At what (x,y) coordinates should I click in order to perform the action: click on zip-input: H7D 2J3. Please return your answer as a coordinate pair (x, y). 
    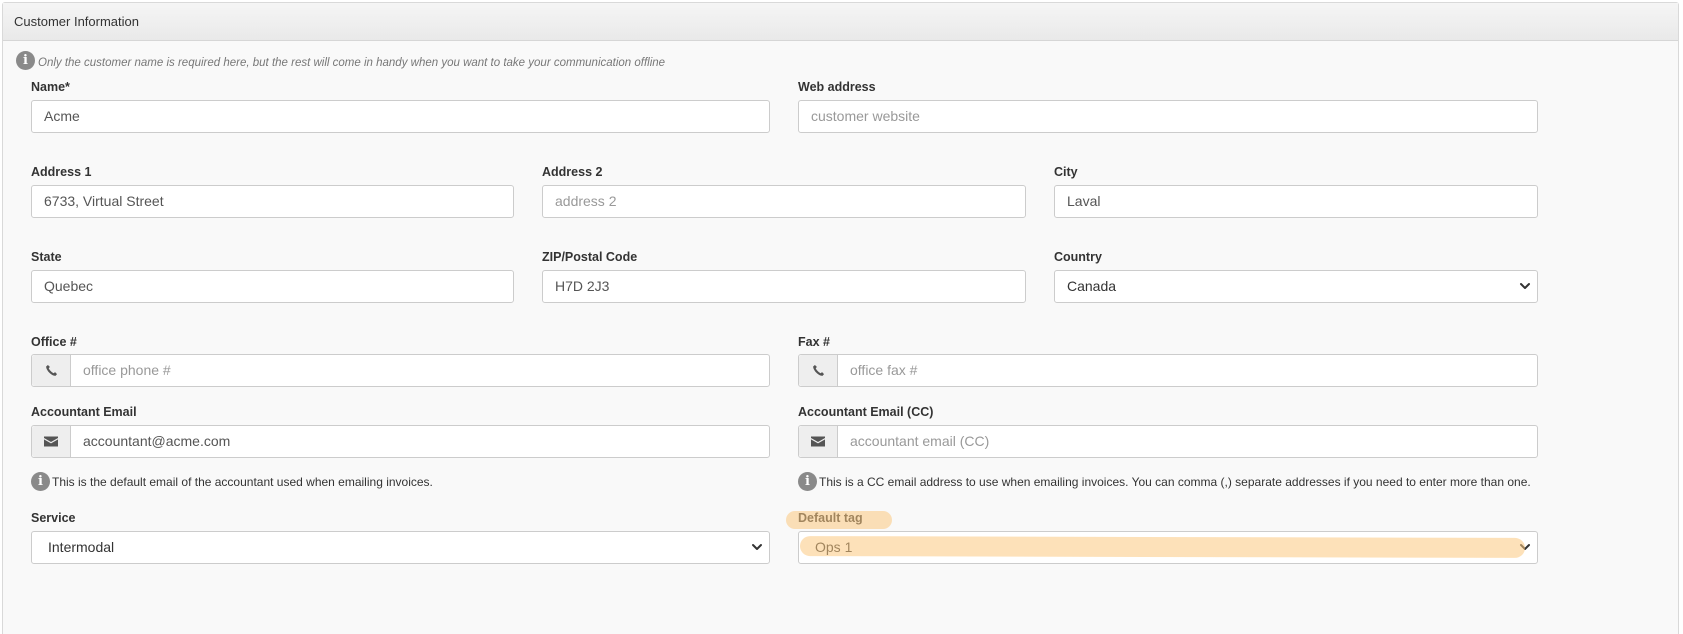
    Looking at the image, I should click on (784, 286).